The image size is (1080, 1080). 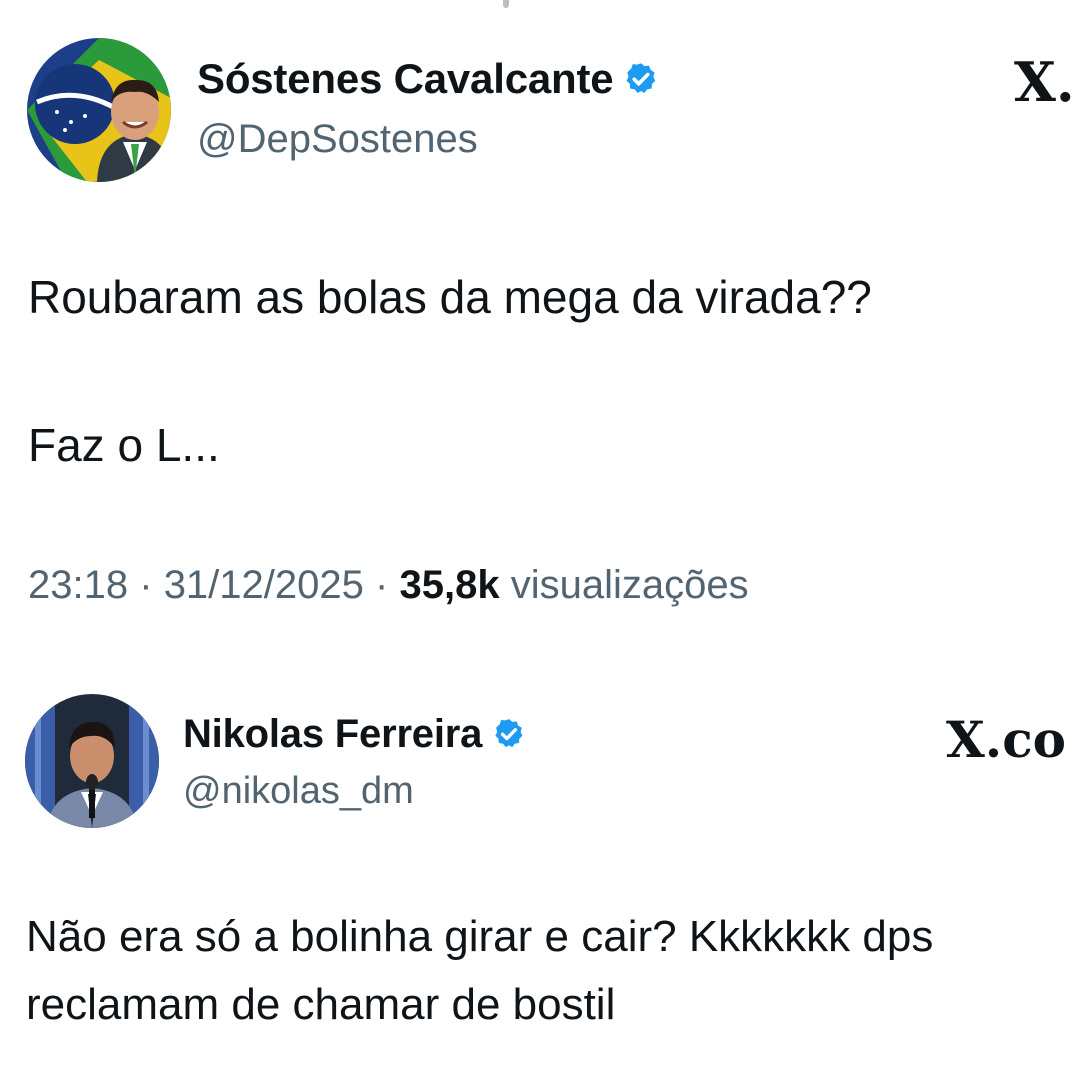 I want to click on tweet-time: 23:18, so click(x=78, y=585).